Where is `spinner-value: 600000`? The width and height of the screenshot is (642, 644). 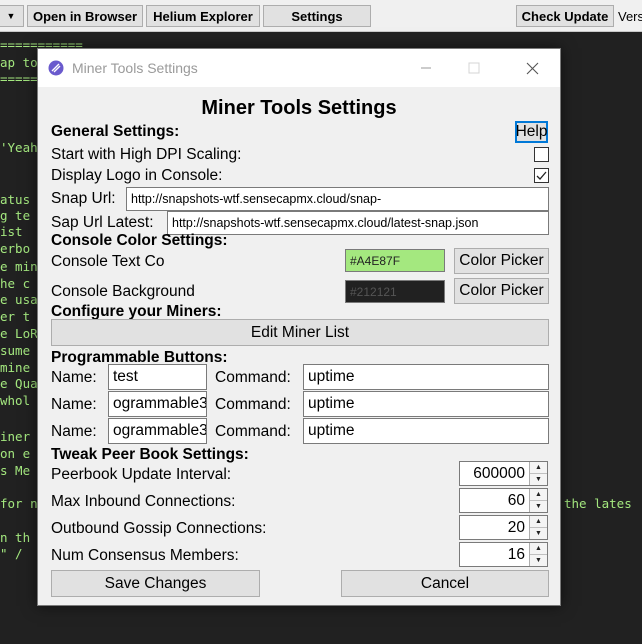
spinner-value: 600000 is located at coordinates (499, 473).